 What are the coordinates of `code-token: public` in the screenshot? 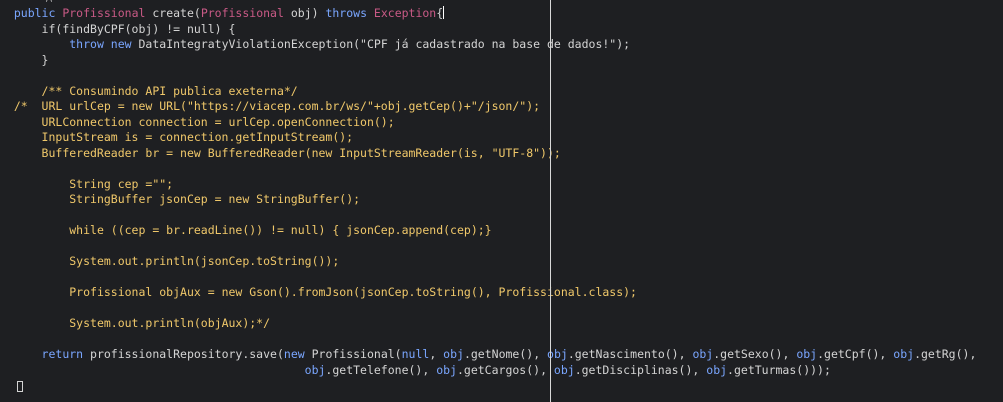 It's located at (38, 13).